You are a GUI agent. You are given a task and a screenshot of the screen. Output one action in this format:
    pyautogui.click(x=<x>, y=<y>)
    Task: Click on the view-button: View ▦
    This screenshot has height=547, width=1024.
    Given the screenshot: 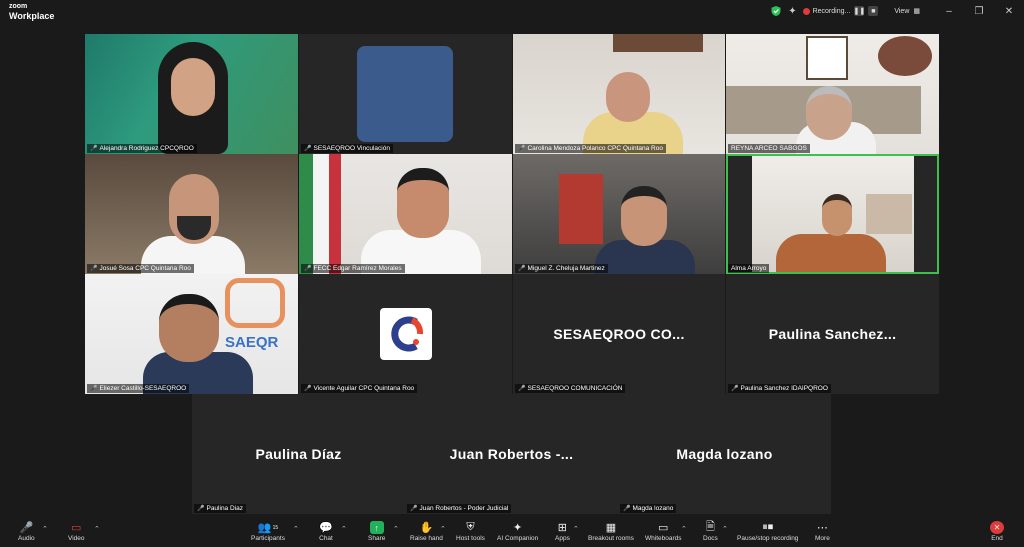 What is the action you would take?
    pyautogui.click(x=907, y=11)
    